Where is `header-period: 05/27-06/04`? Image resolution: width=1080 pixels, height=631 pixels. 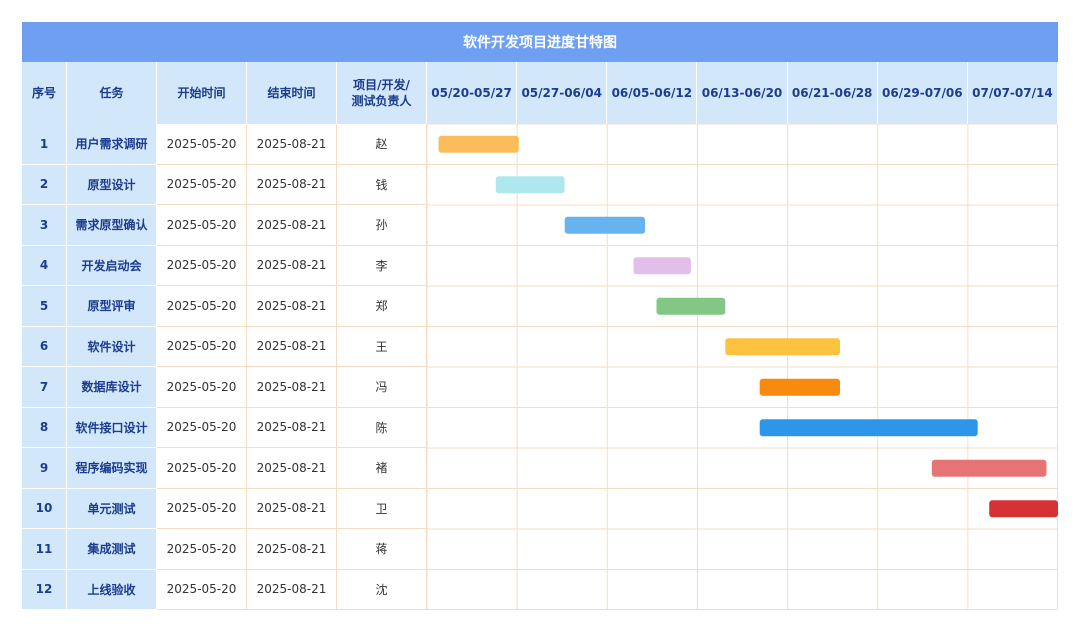 header-period: 05/27-06/04 is located at coordinates (562, 93).